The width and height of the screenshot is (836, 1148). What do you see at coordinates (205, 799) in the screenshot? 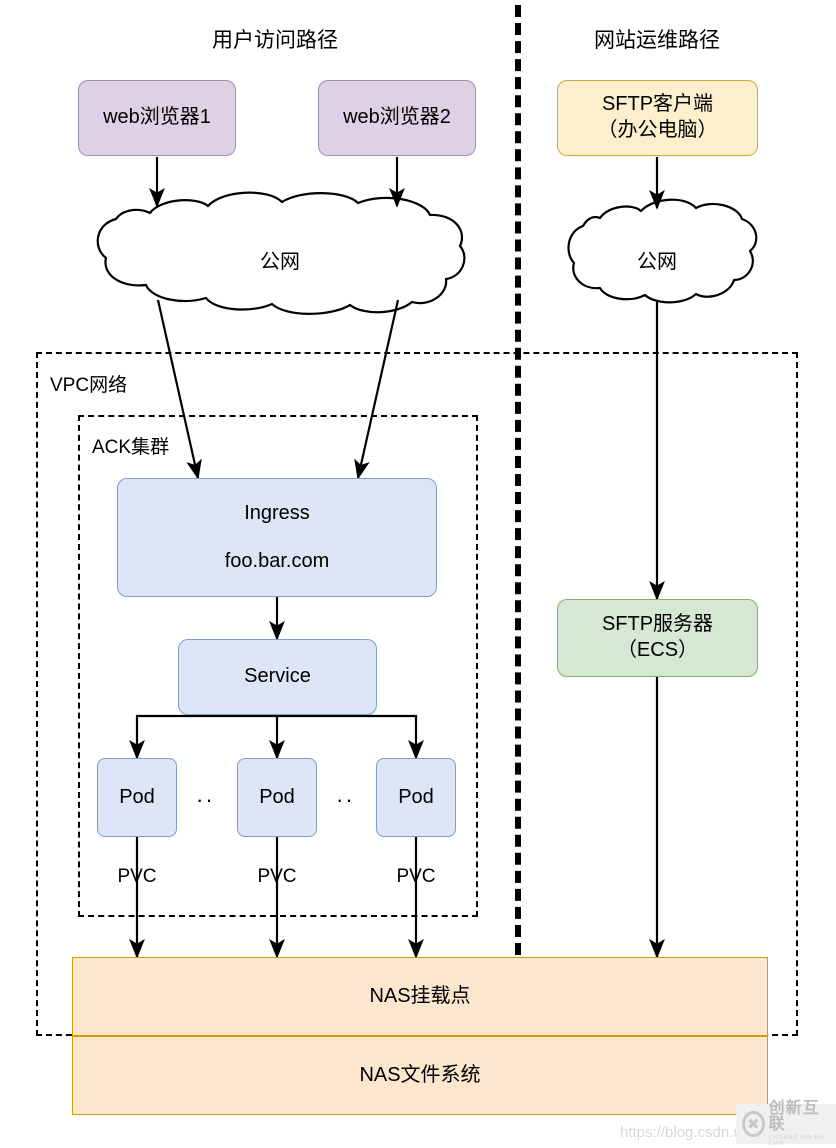
I see `pod-ellipsis-1: ··` at bounding box center [205, 799].